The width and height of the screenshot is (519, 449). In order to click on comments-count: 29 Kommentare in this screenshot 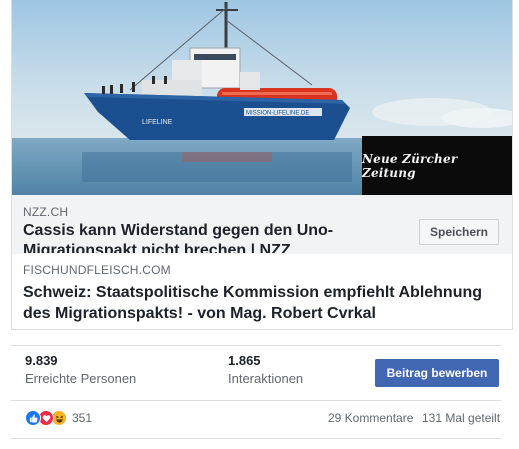, I will do `click(370, 418)`.